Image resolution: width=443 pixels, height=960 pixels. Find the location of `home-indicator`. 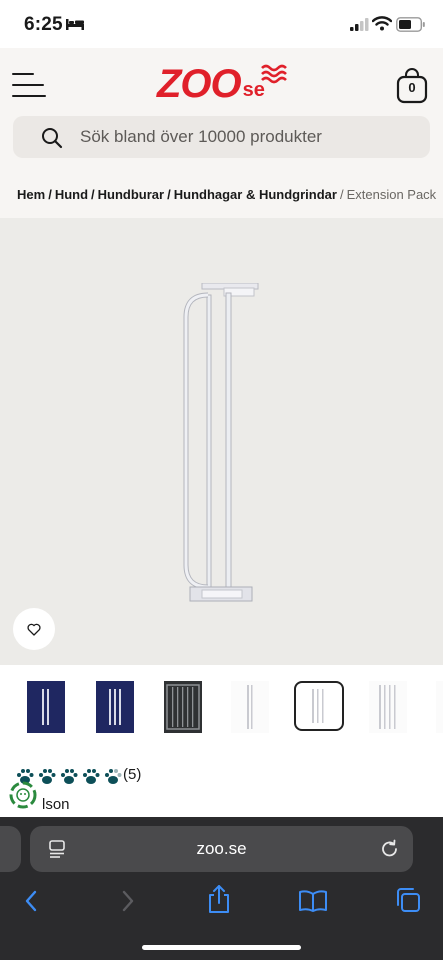

home-indicator is located at coordinates (221, 947).